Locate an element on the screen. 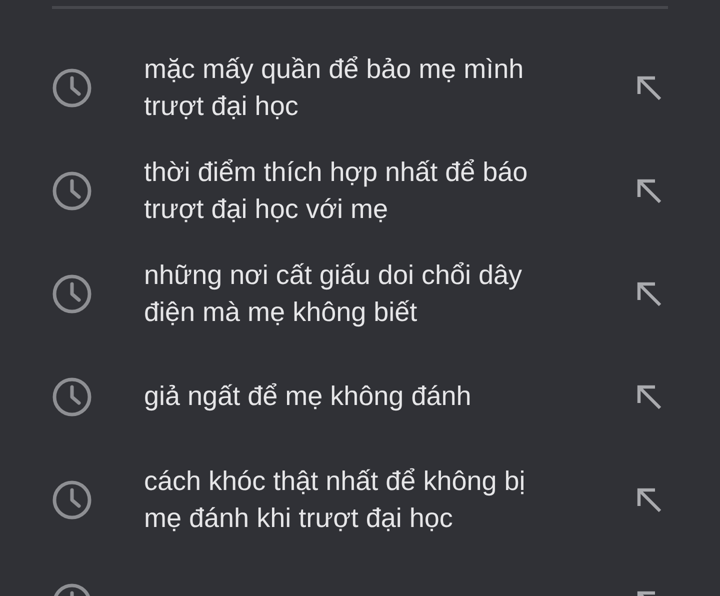 Image resolution: width=720 pixels, height=596 pixels. suggestion-text: mặc mấy quần để bảo mẹ mình trượt đại học is located at coordinates (390, 87).